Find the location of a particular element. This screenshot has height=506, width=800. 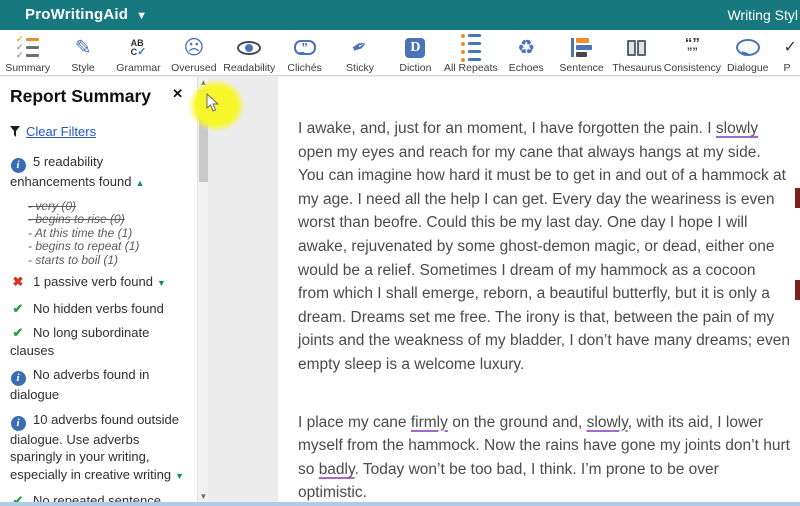

toolbar-item-overused: ☹ Overused is located at coordinates (193, 52).